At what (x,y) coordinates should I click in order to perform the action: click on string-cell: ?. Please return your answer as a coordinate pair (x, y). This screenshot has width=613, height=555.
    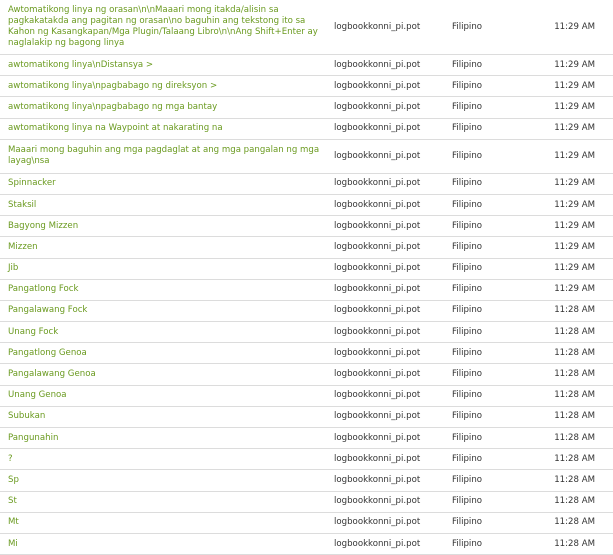
    Looking at the image, I should click on (163, 459).